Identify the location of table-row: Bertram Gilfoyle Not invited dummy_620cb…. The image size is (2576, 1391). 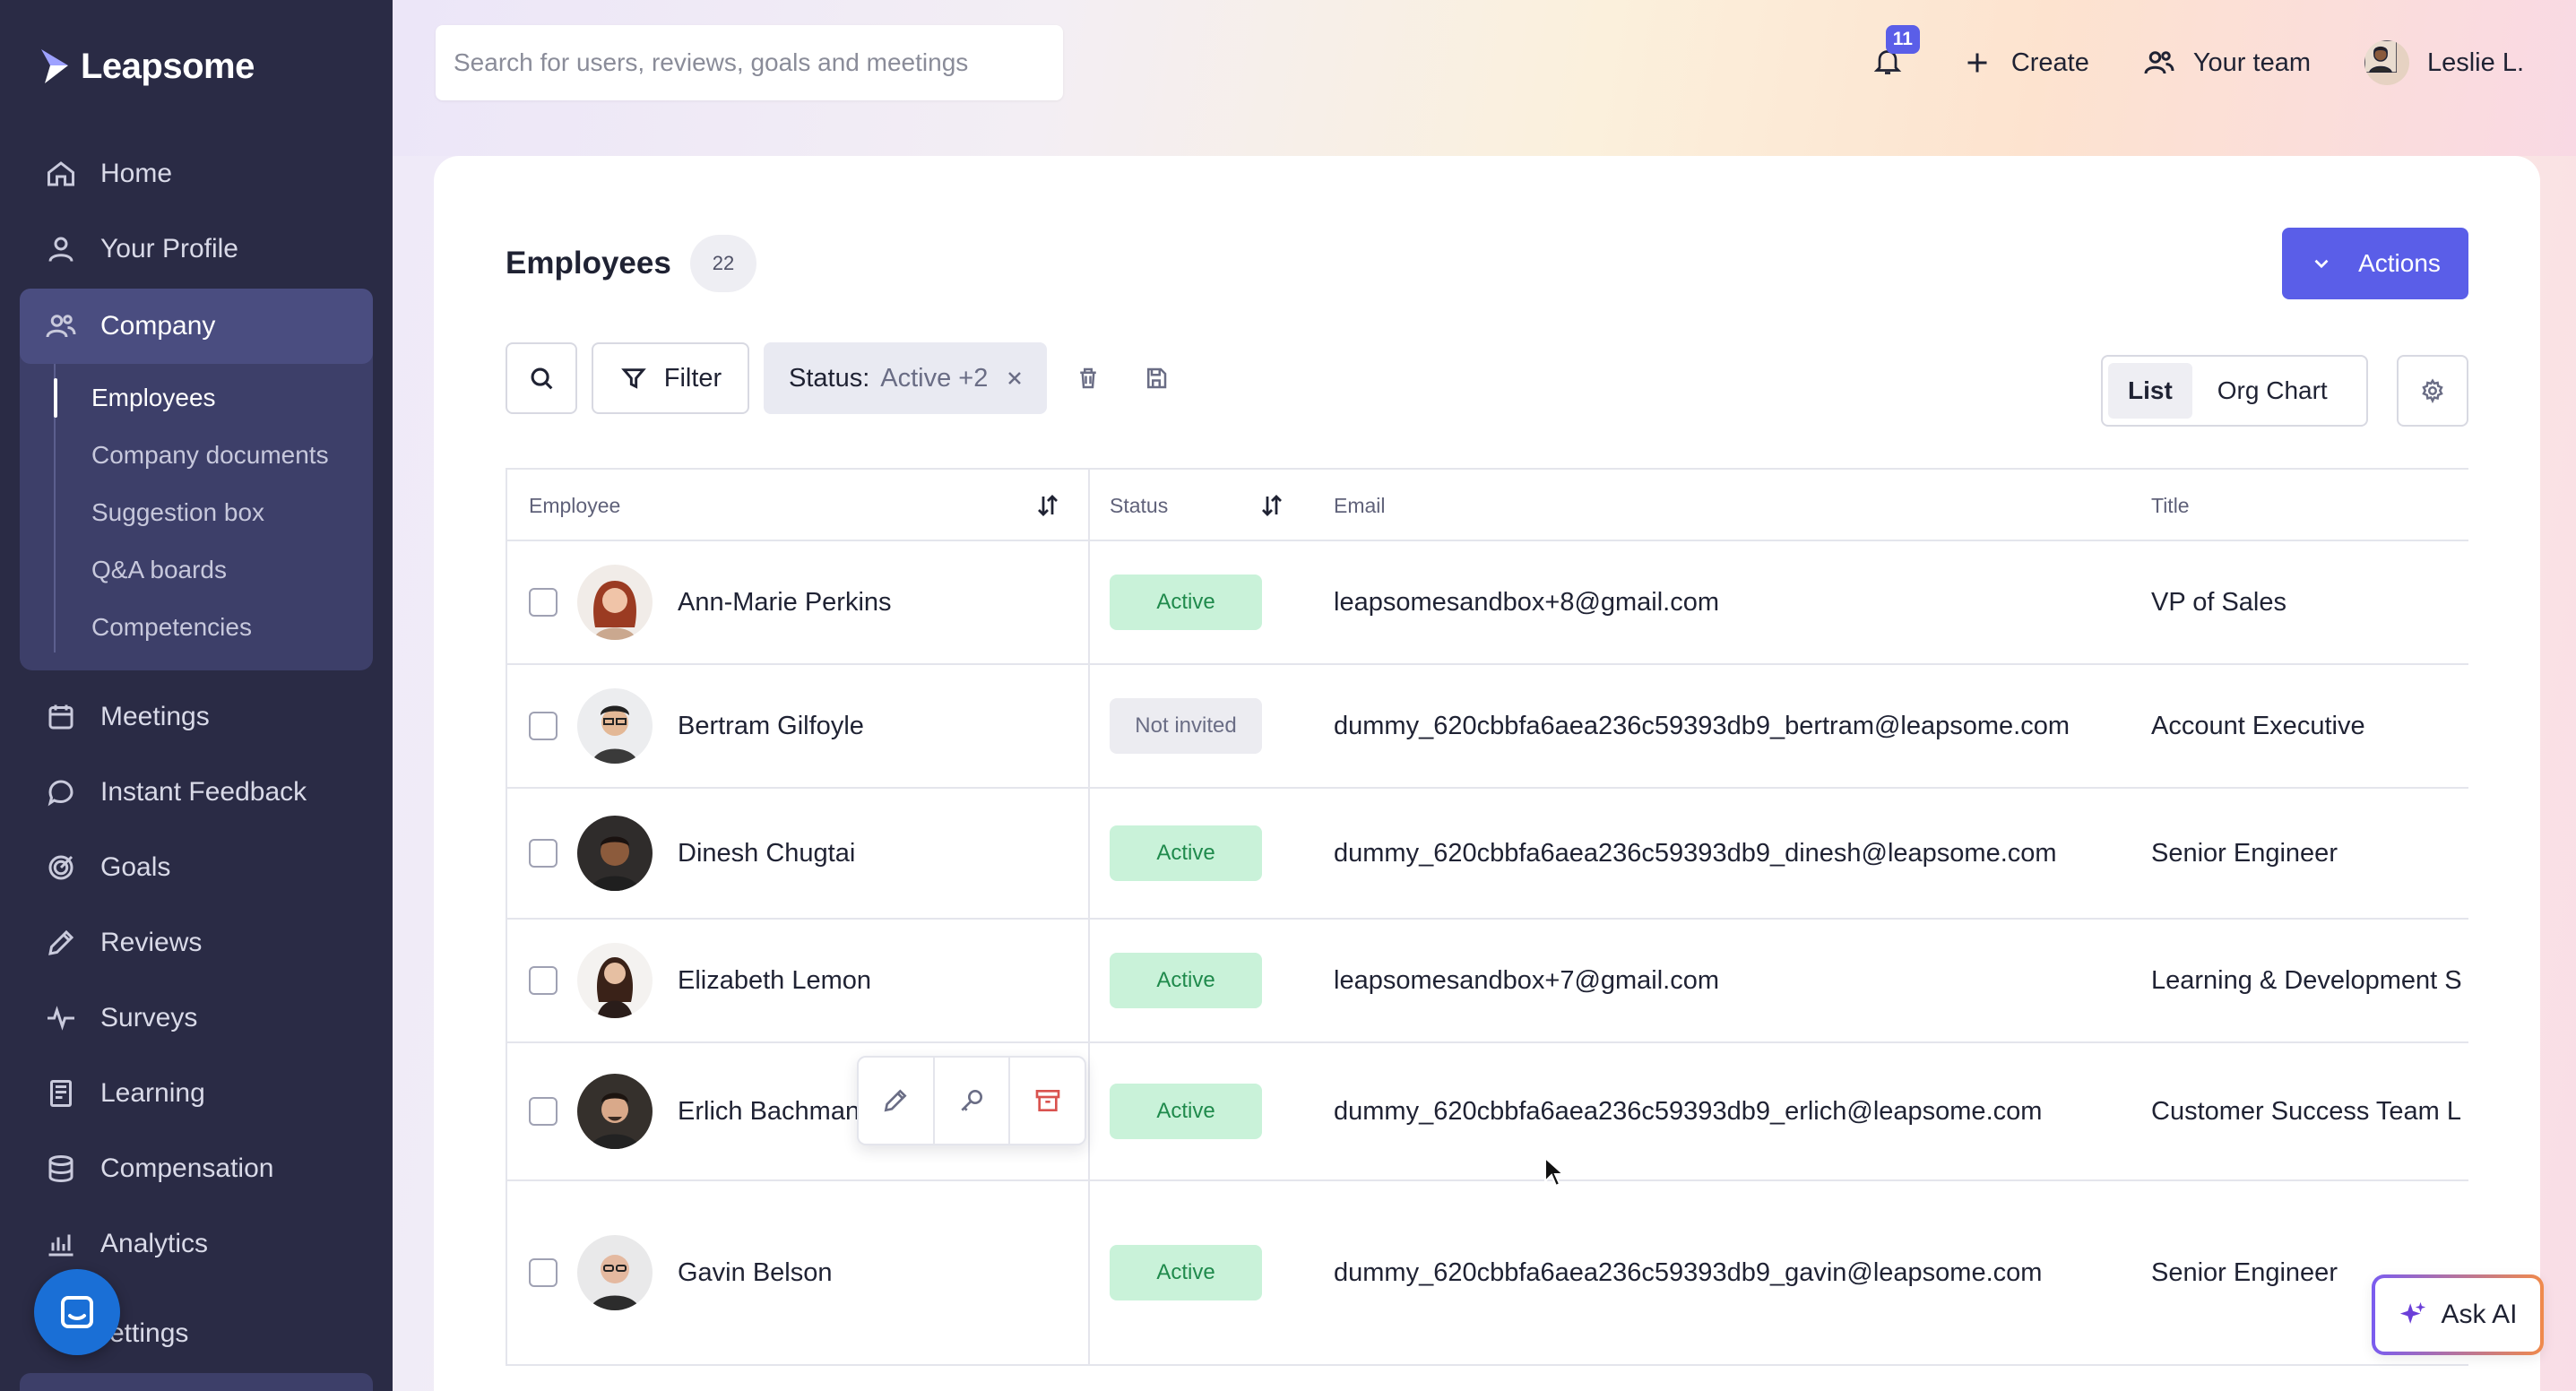
(1487, 727).